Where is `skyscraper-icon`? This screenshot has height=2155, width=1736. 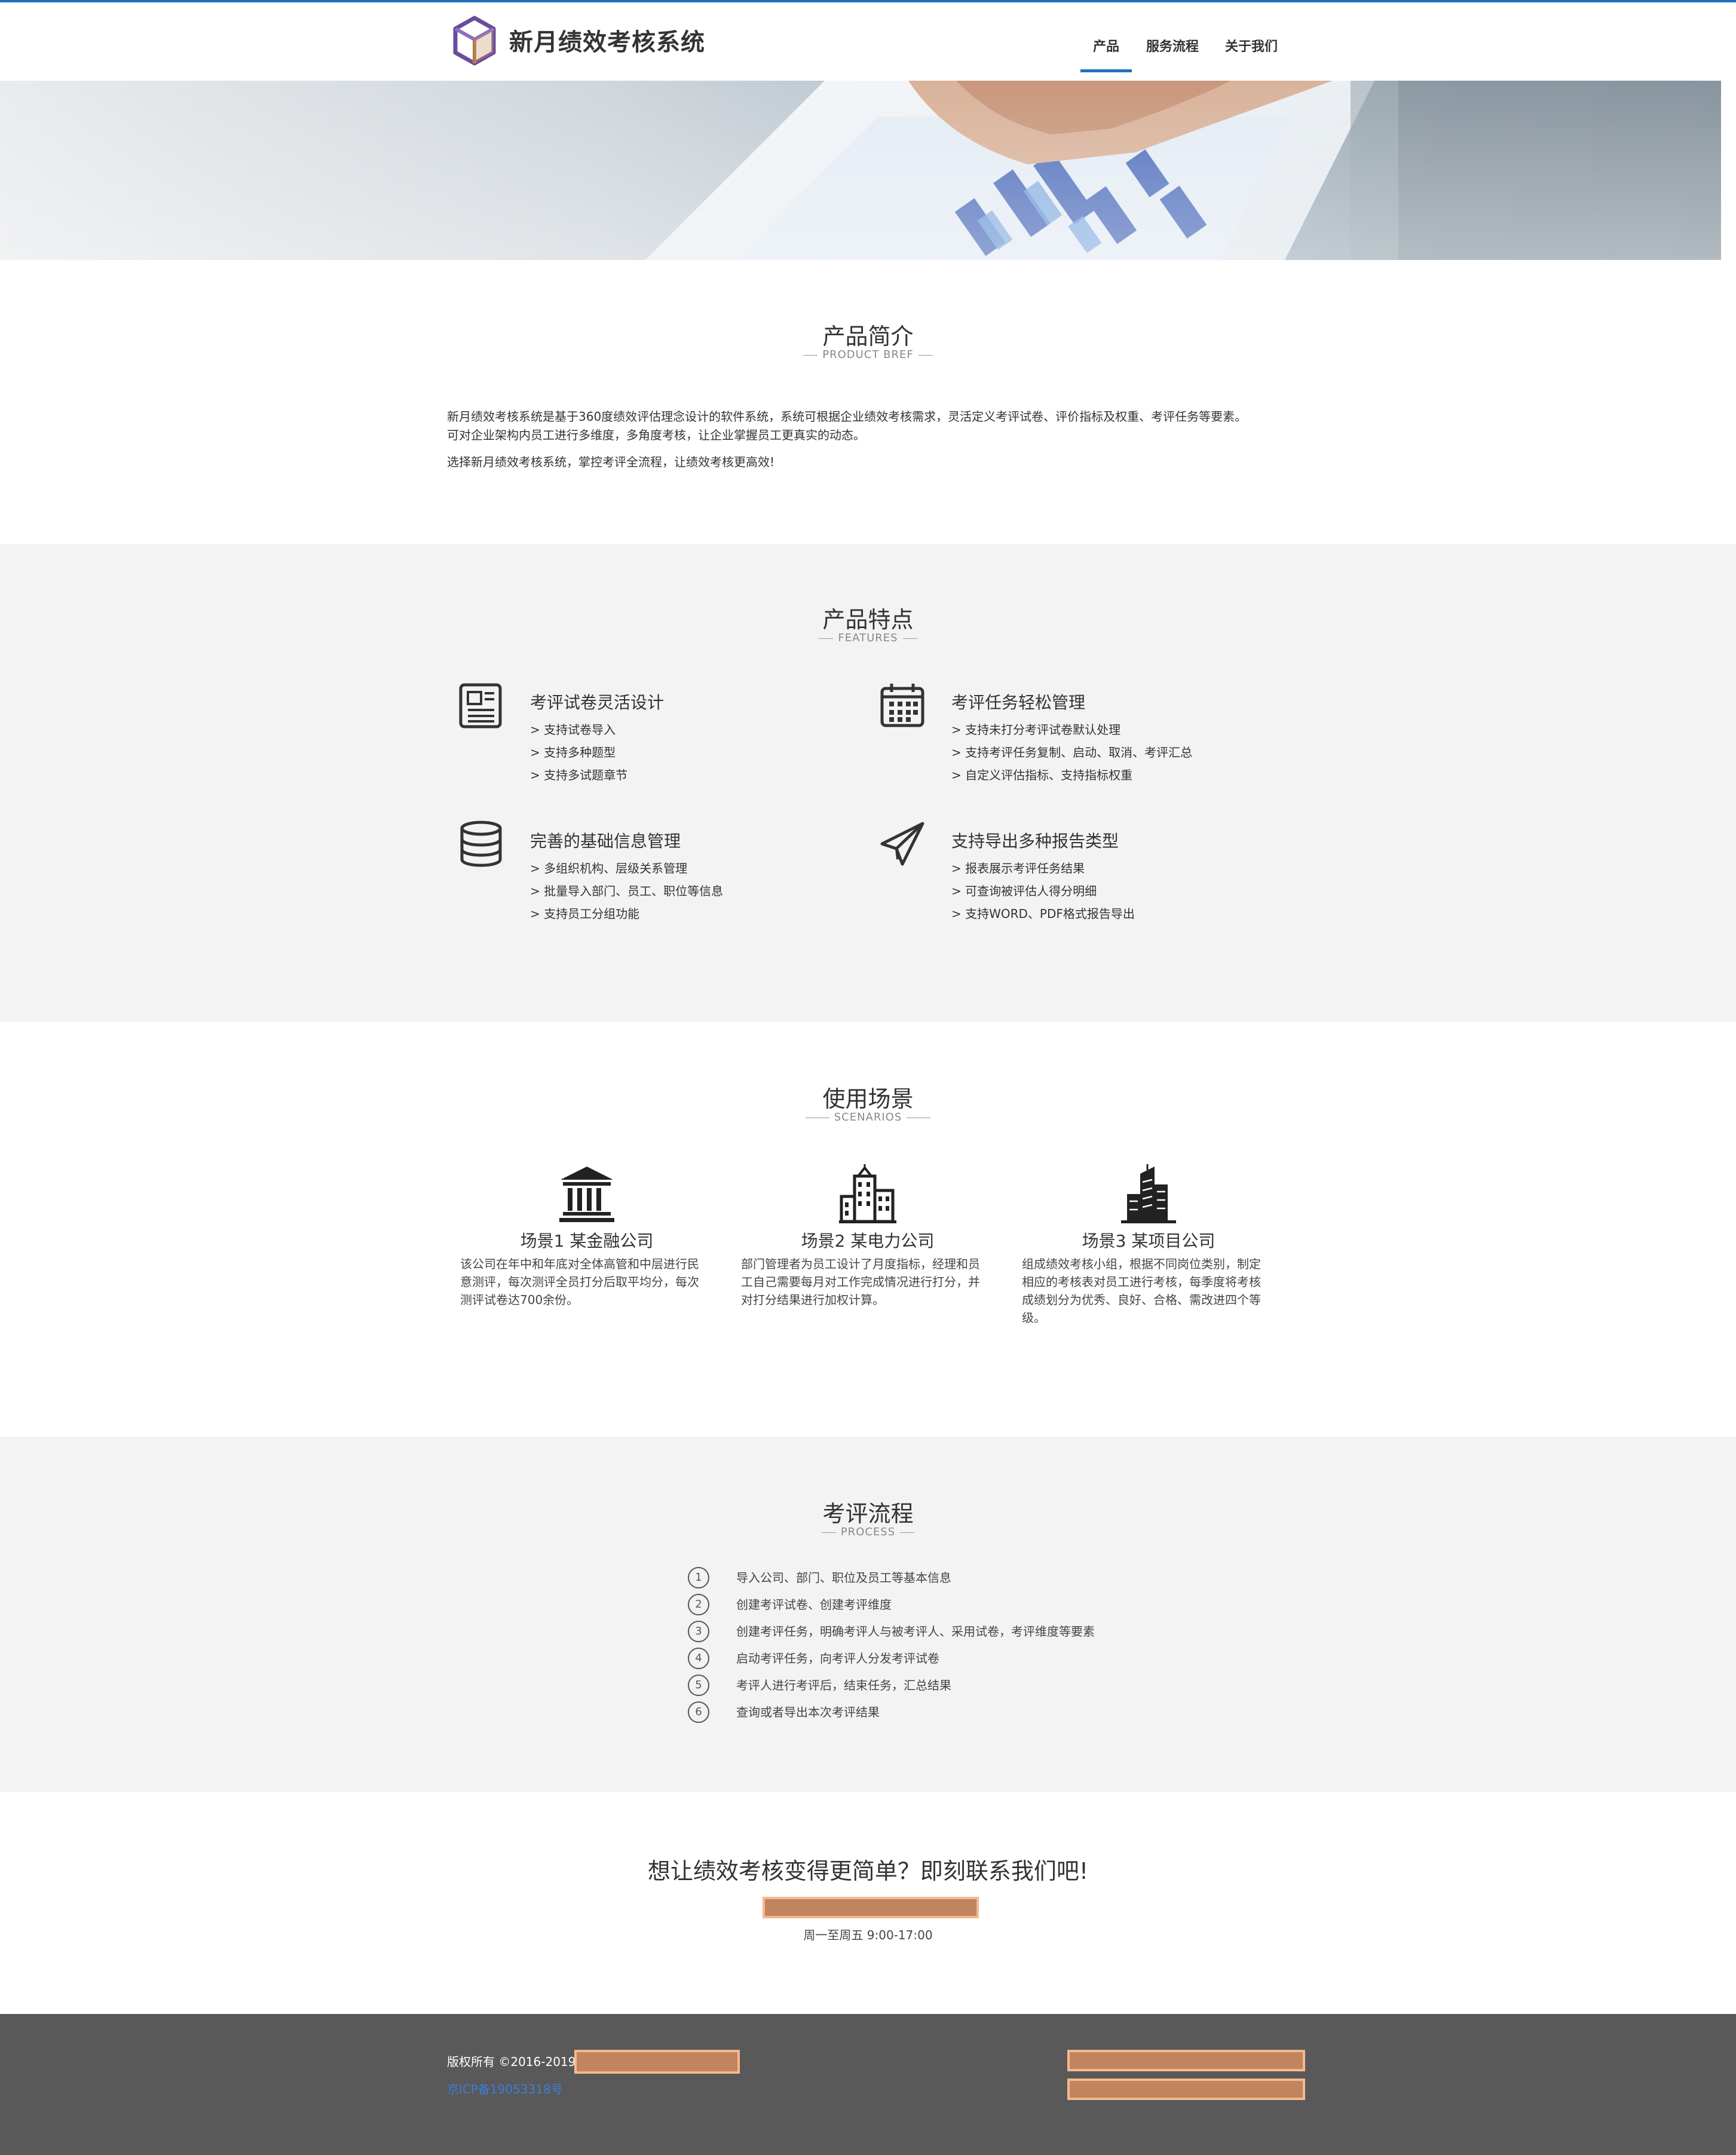
skyscraper-icon is located at coordinates (1148, 1194).